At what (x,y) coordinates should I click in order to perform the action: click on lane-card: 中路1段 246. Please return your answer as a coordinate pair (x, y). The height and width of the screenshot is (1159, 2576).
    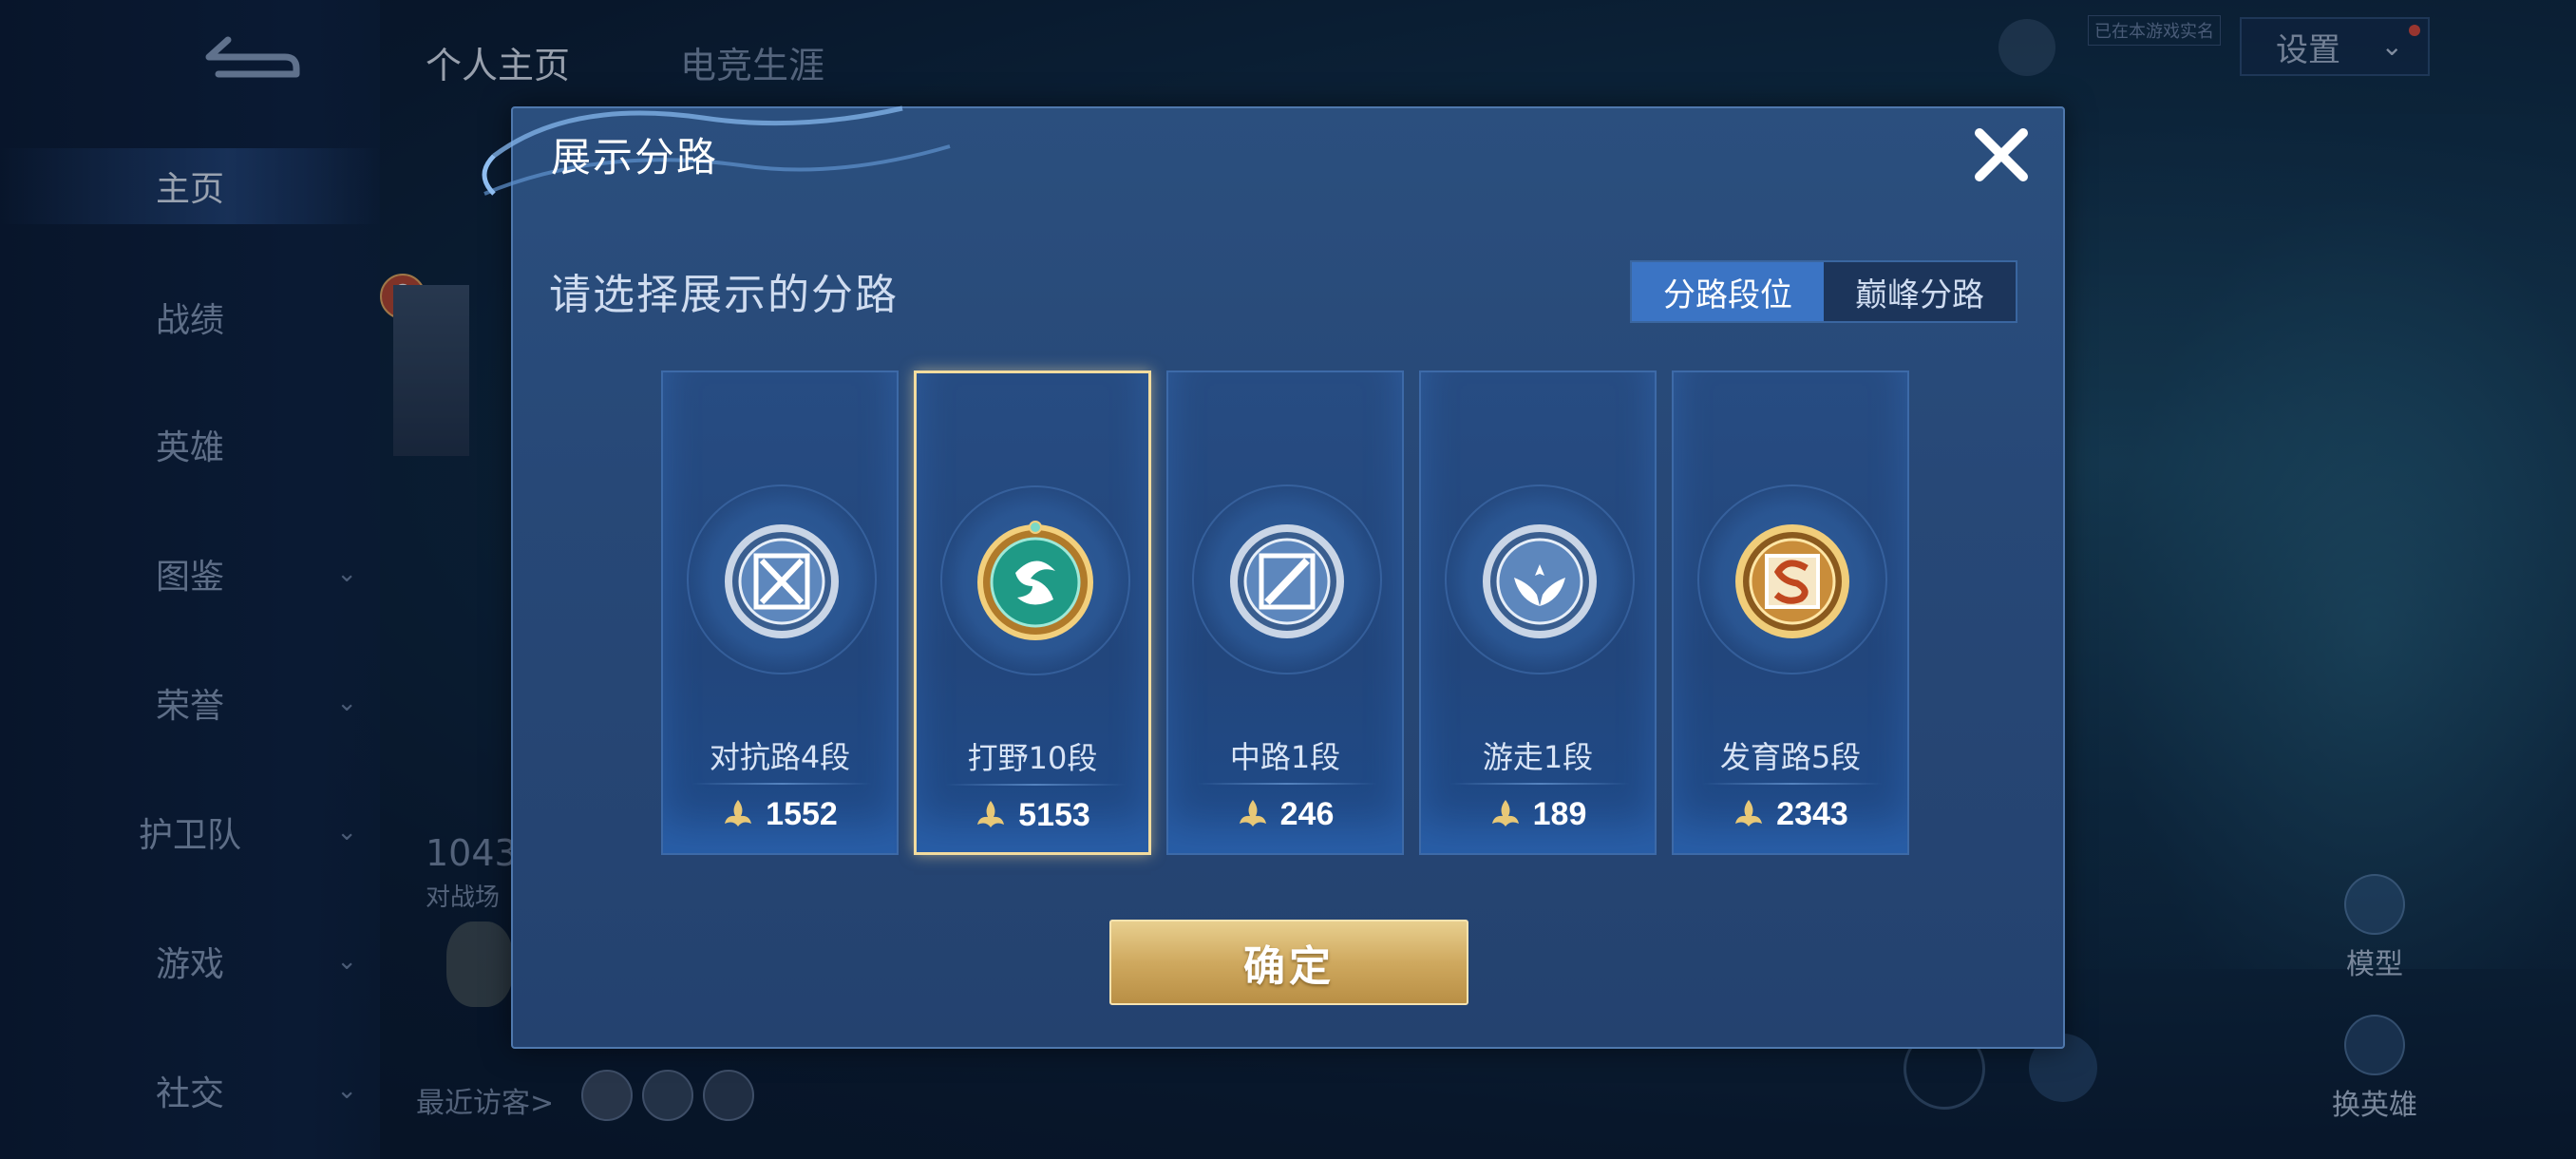
    Looking at the image, I should click on (1285, 612).